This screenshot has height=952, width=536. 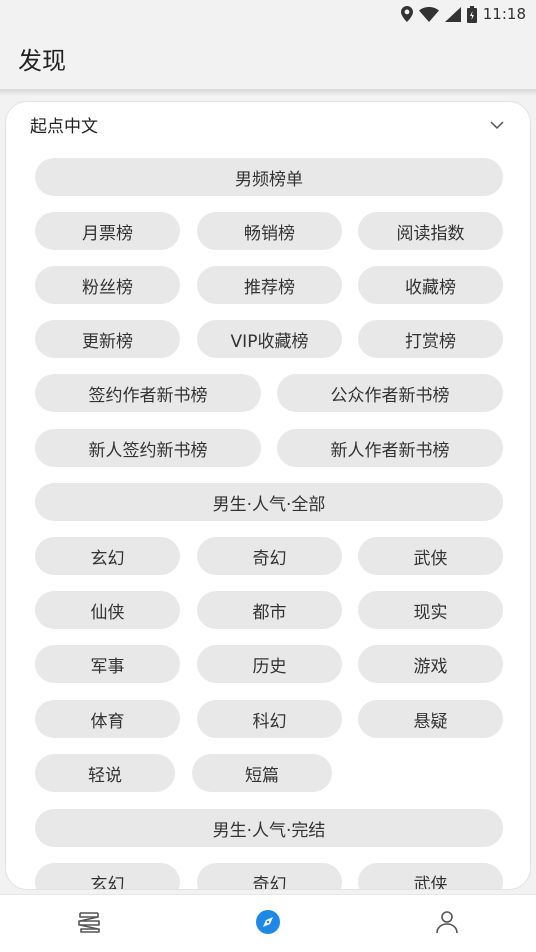 What do you see at coordinates (497, 124) in the screenshot?
I see `chevron-down-icon` at bounding box center [497, 124].